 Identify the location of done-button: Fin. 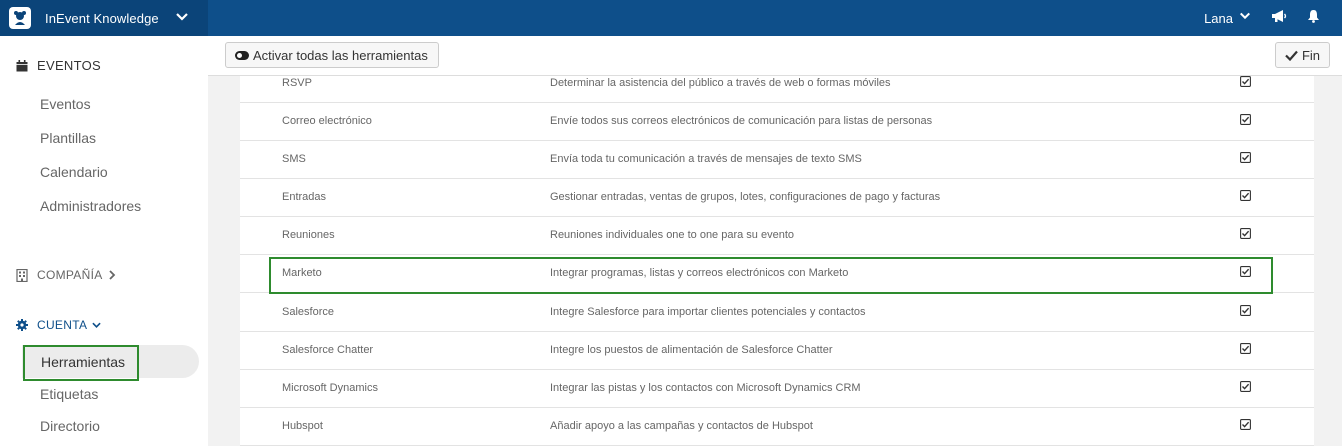
(1302, 55).